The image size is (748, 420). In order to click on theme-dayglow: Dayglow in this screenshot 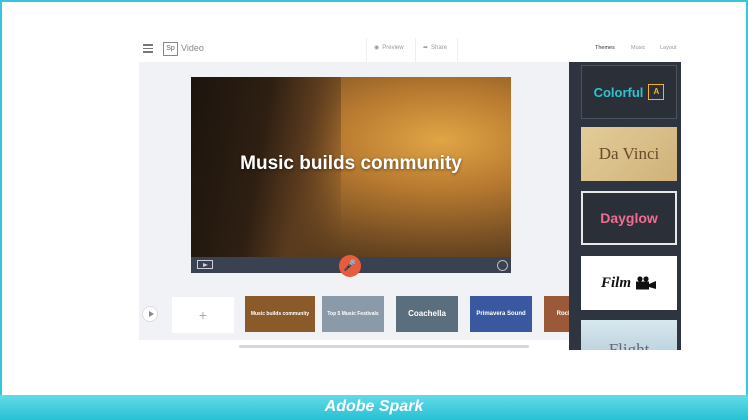, I will do `click(629, 218)`.